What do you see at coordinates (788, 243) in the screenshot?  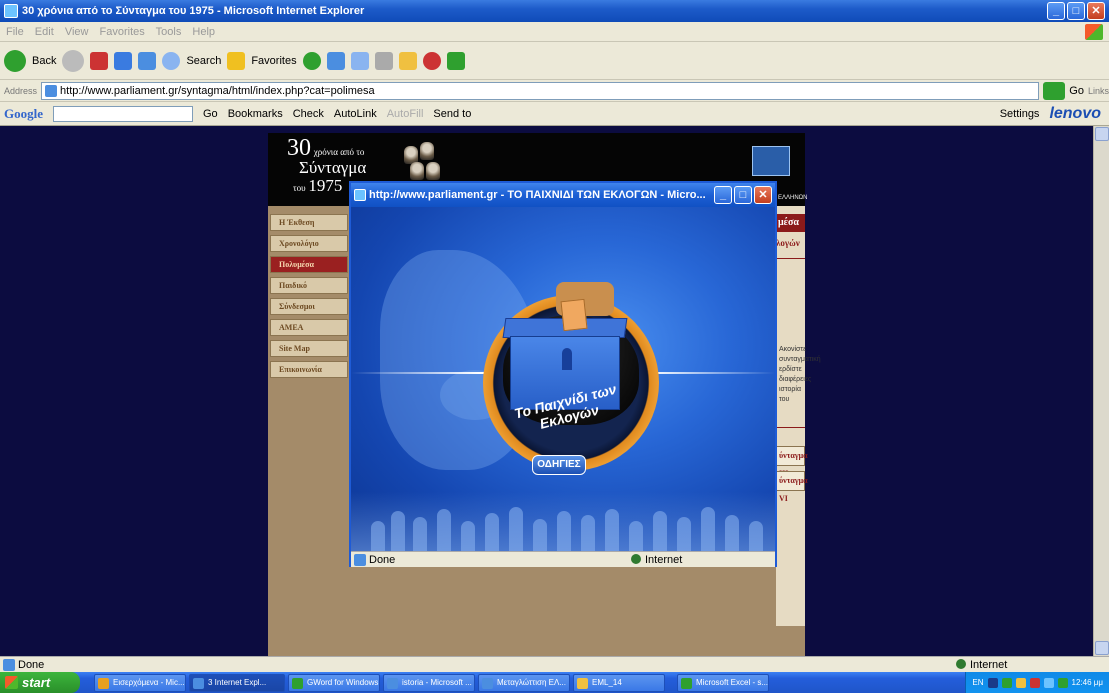 I see `right-section-subheading: λογών` at bounding box center [788, 243].